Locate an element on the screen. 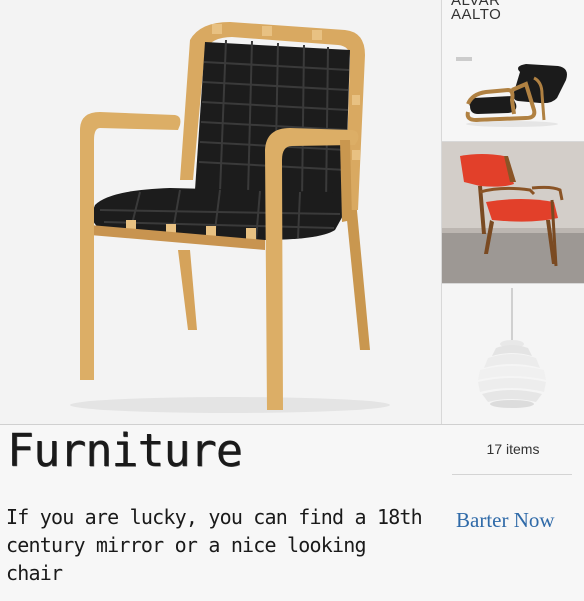 This screenshot has width=584, height=601. category-title: Furniture is located at coordinates (125, 450).